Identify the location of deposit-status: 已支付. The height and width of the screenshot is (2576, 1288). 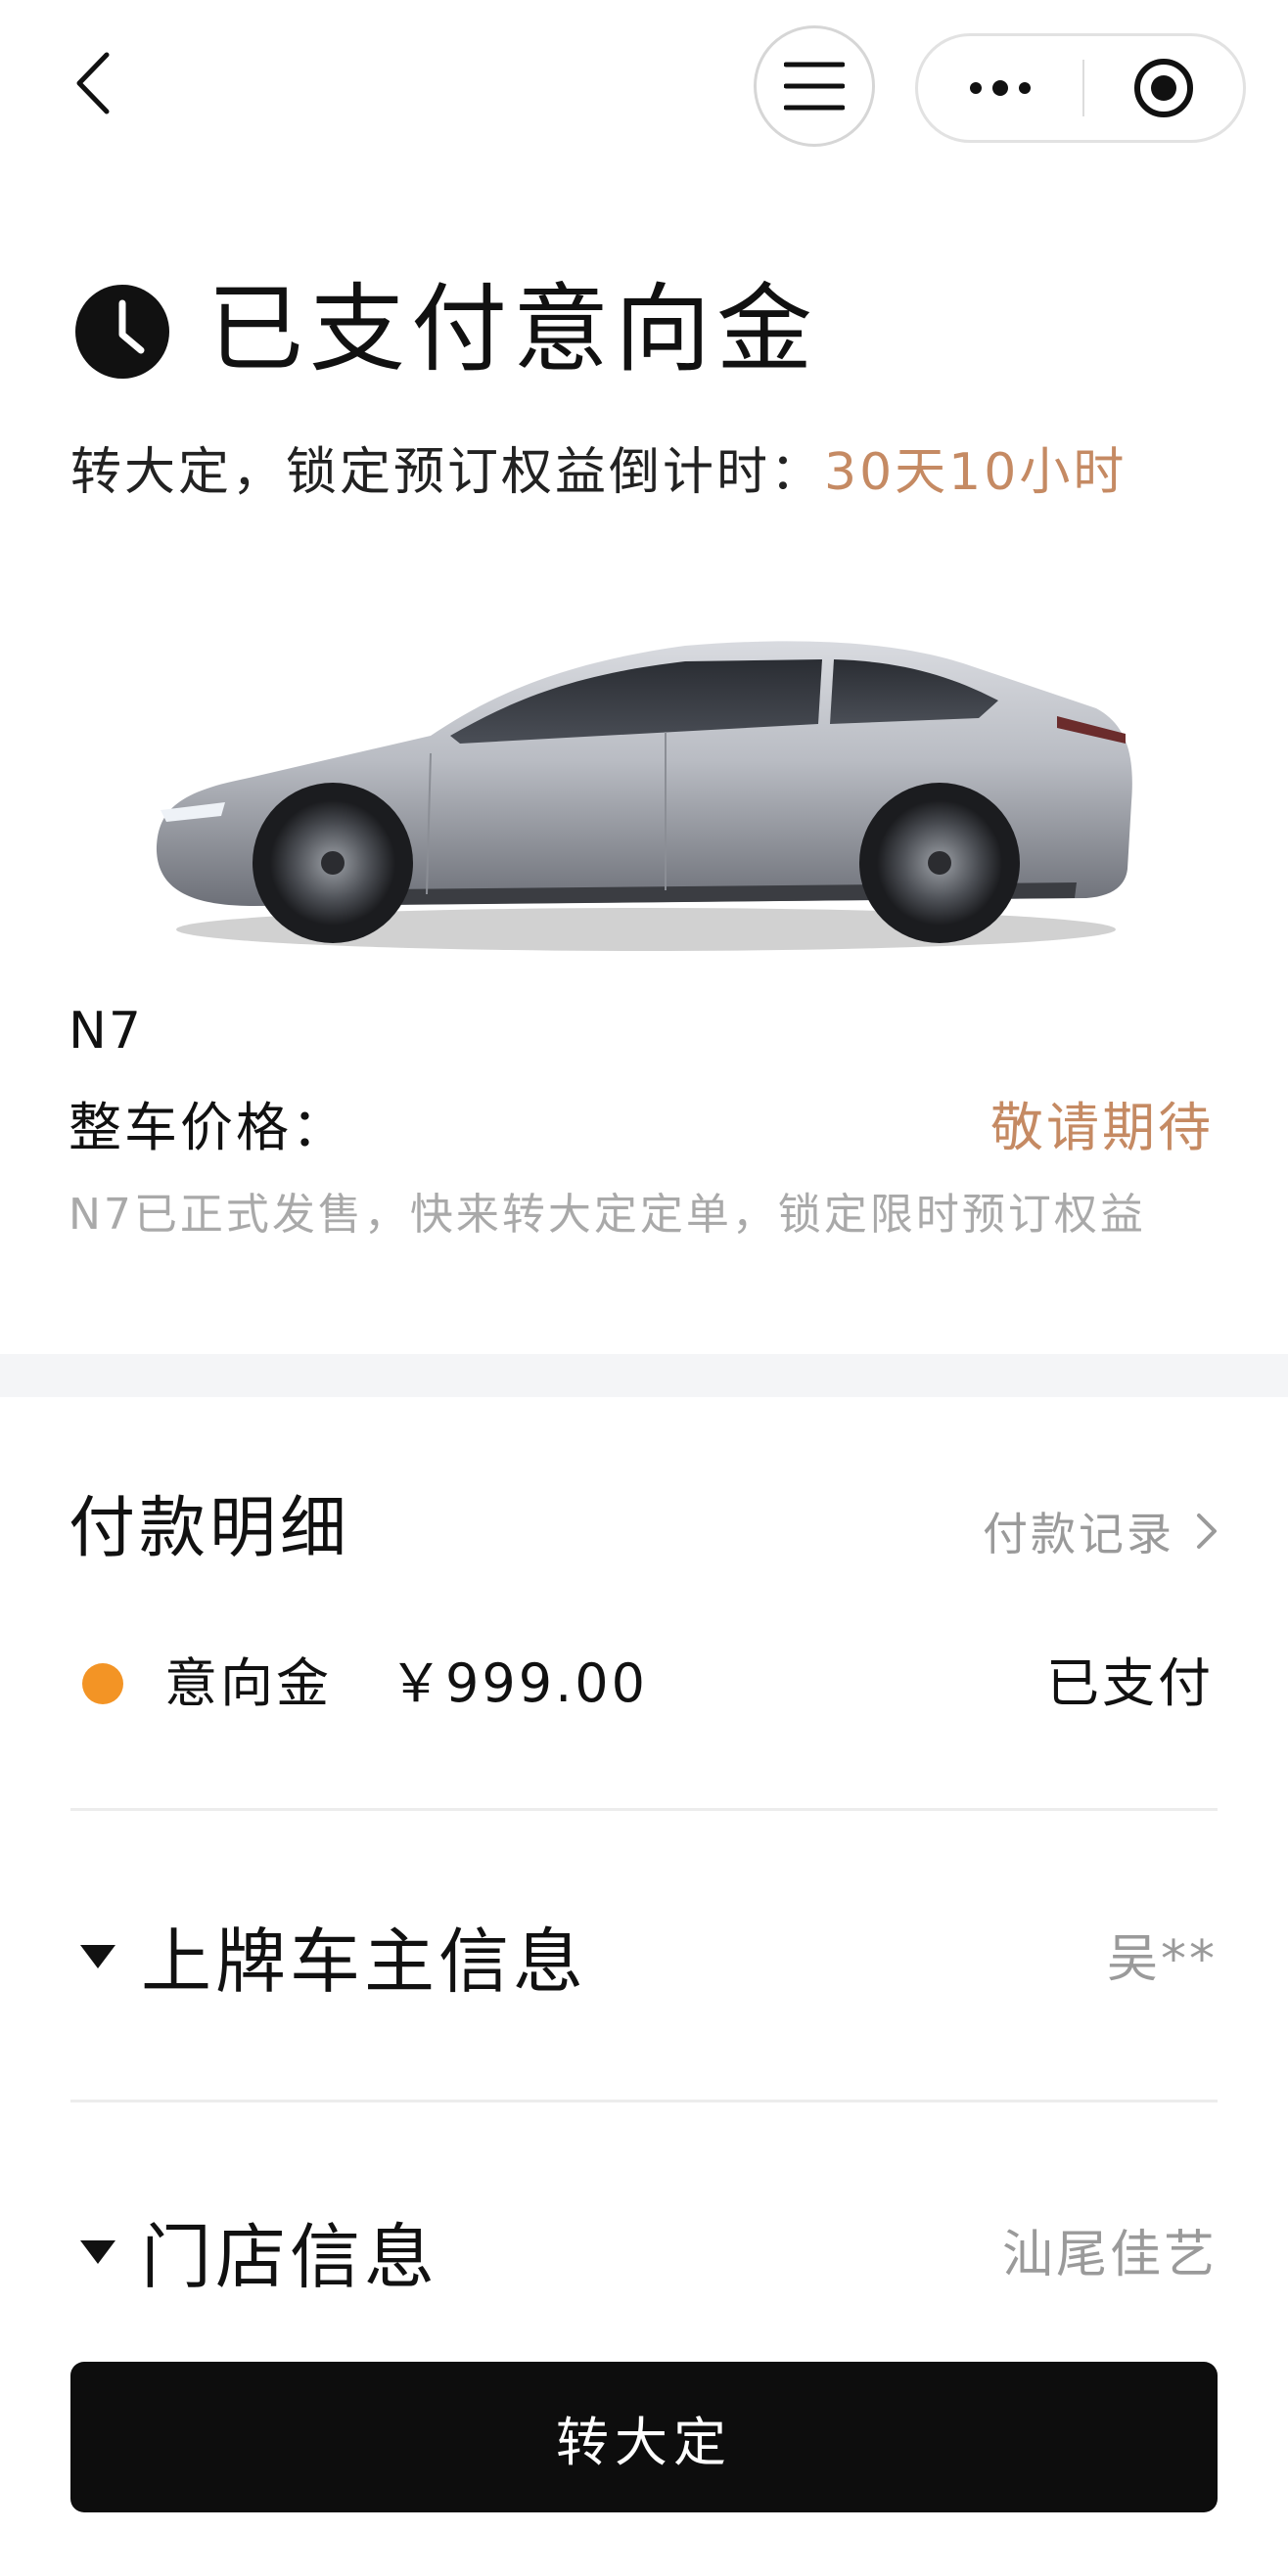
(1130, 1683).